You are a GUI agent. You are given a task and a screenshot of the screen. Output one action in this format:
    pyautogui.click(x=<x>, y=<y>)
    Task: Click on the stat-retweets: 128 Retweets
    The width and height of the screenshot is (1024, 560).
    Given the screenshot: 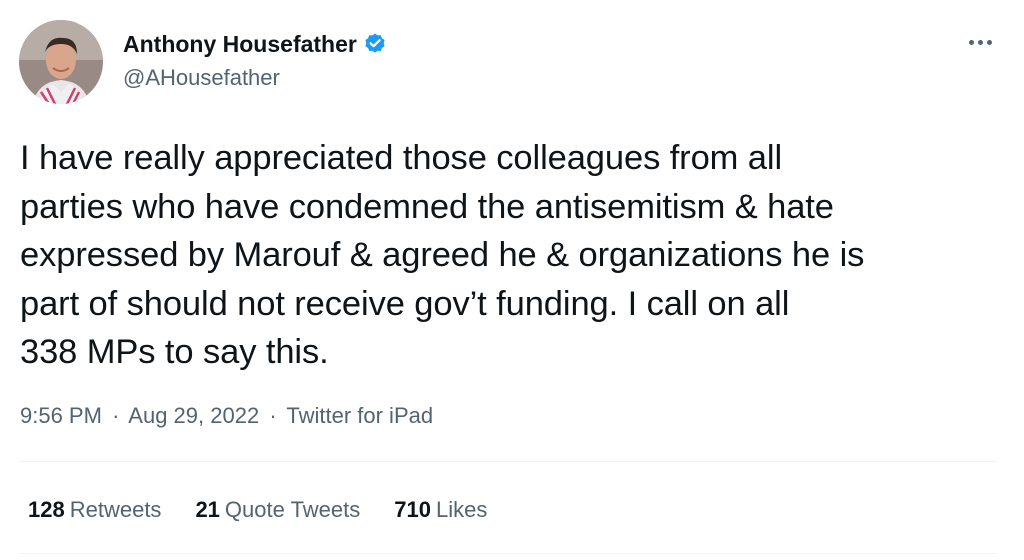 What is the action you would take?
    pyautogui.click(x=94, y=510)
    